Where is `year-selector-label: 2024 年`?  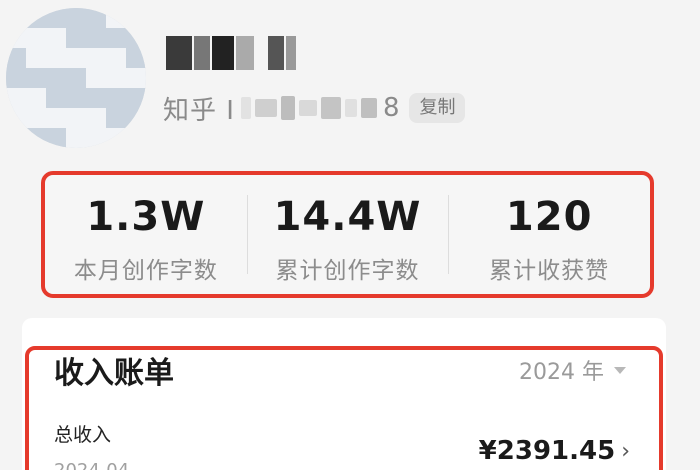
year-selector-label: 2024 年 is located at coordinates (561, 372).